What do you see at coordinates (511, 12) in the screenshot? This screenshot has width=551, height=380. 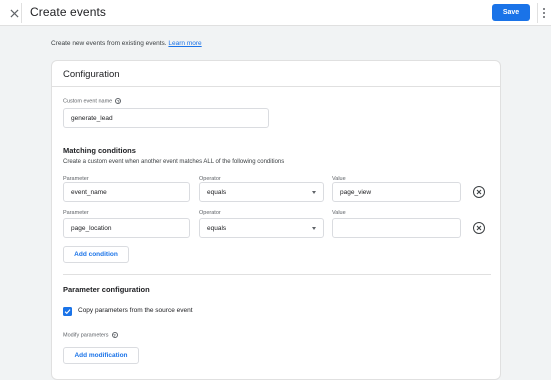 I see `save-button: Save` at bounding box center [511, 12].